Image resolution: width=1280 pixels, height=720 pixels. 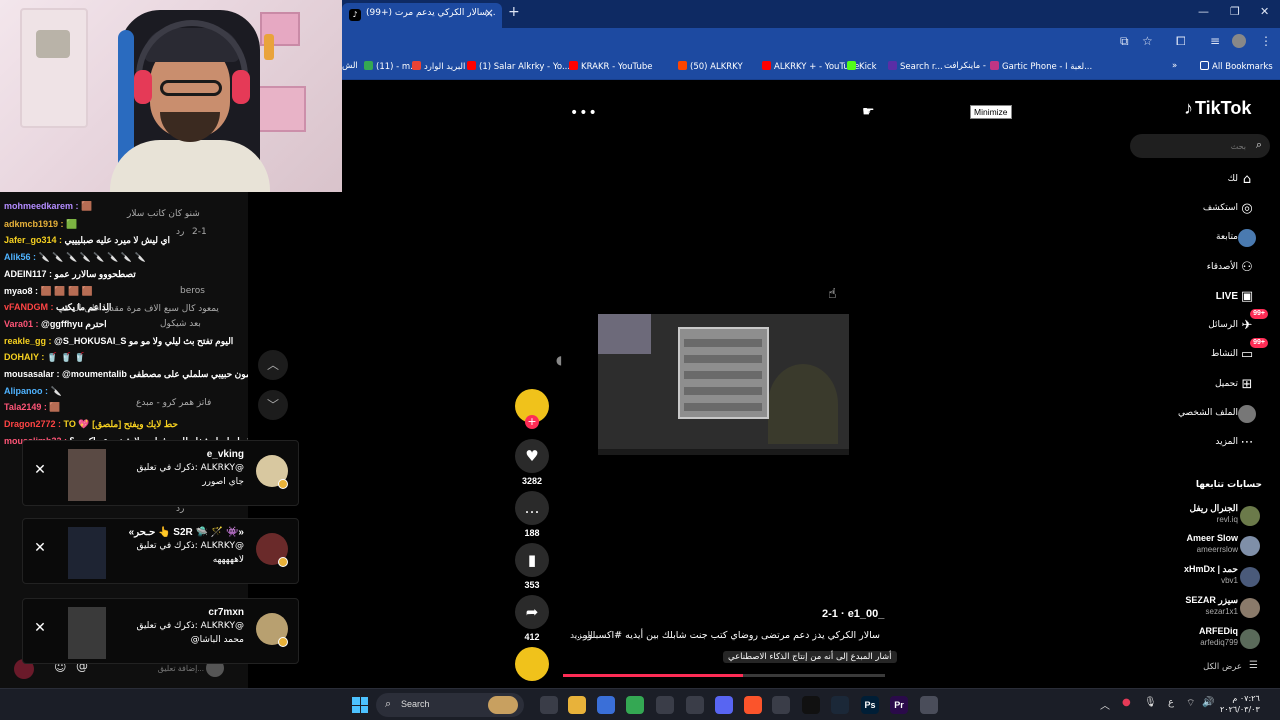 I want to click on search-icon: ⌕, so click(x=1259, y=145).